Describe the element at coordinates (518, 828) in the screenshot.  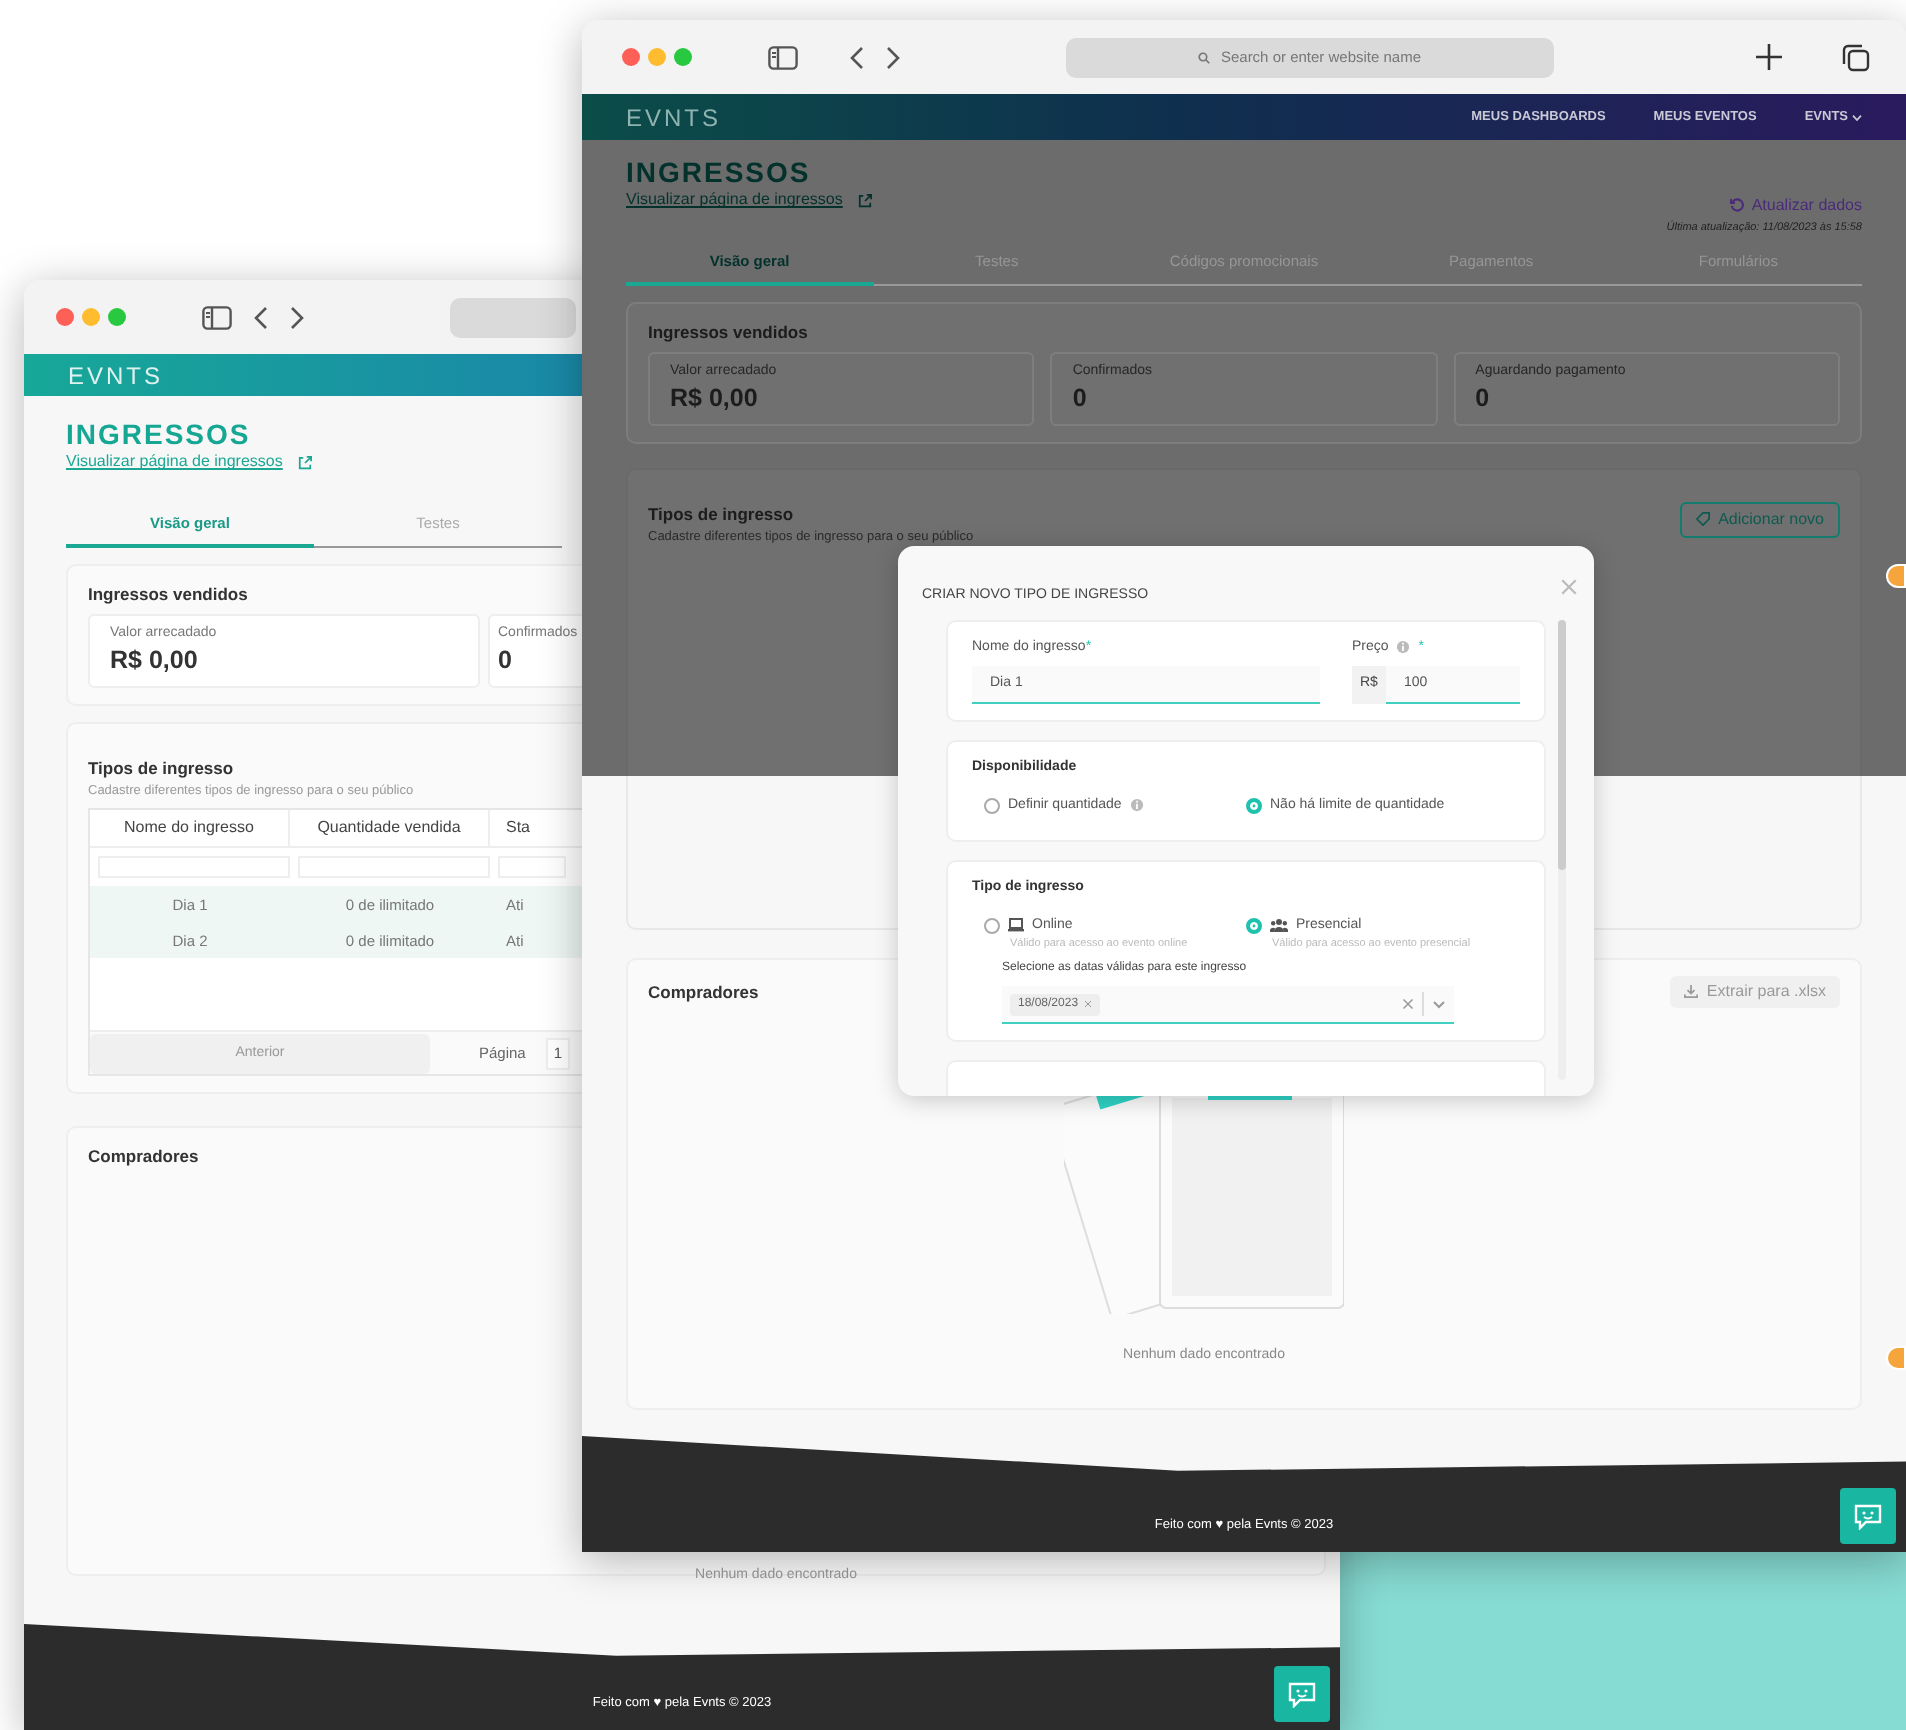
I see `column-header: Sta` at that location.